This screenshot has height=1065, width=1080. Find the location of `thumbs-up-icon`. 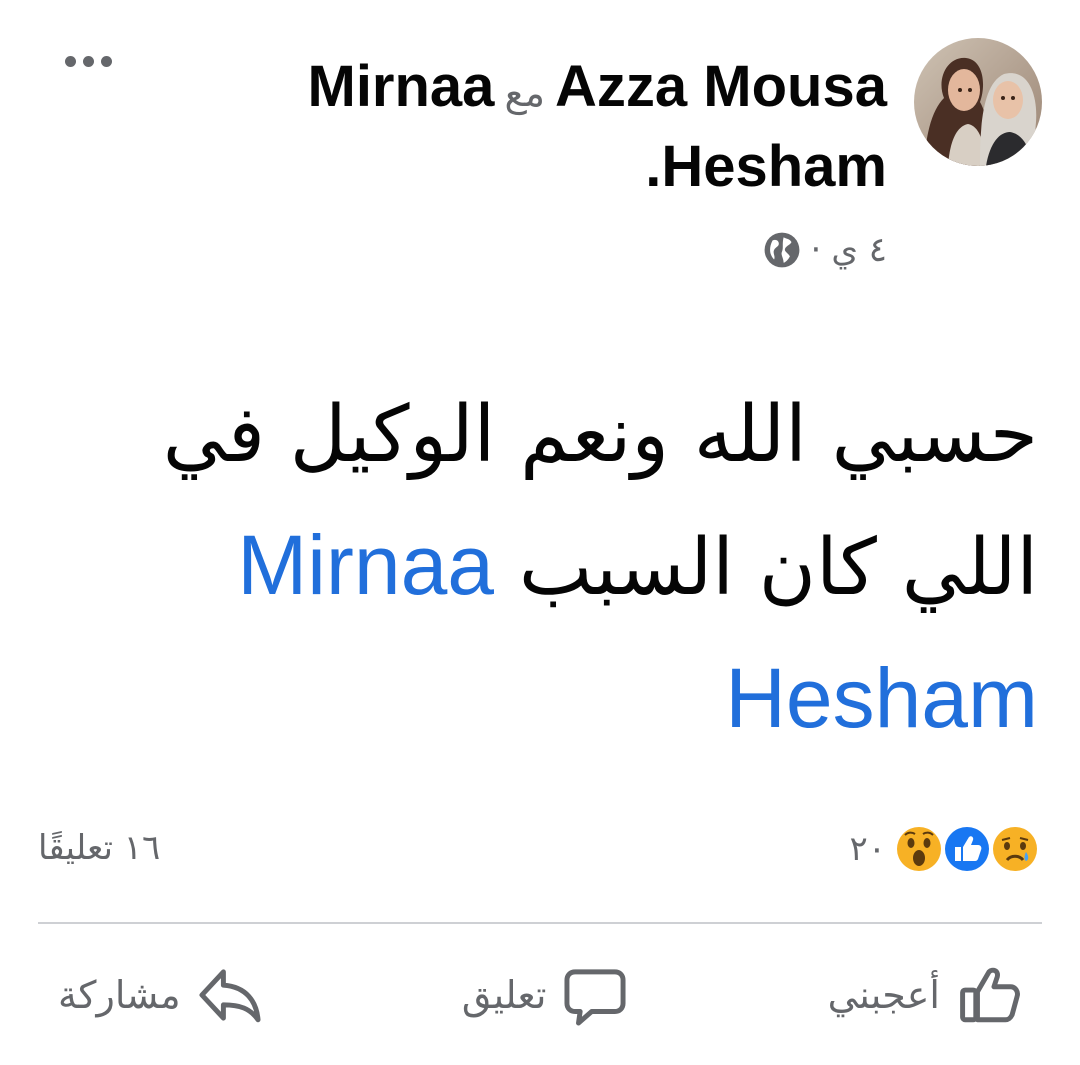

thumbs-up-icon is located at coordinates (990, 995).